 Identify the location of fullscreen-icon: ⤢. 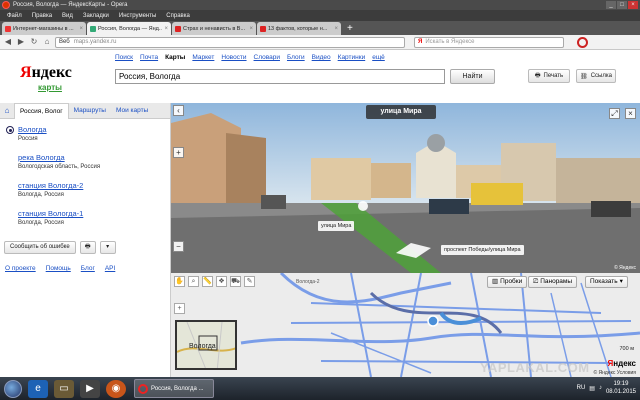
(614, 113).